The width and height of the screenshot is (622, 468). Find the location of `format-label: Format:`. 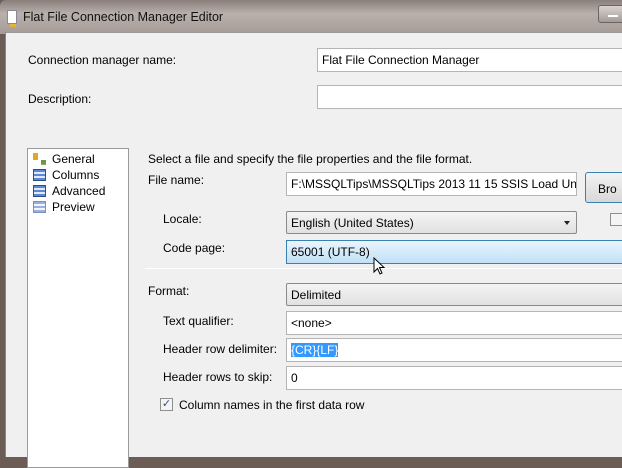

format-label: Format: is located at coordinates (169, 291).